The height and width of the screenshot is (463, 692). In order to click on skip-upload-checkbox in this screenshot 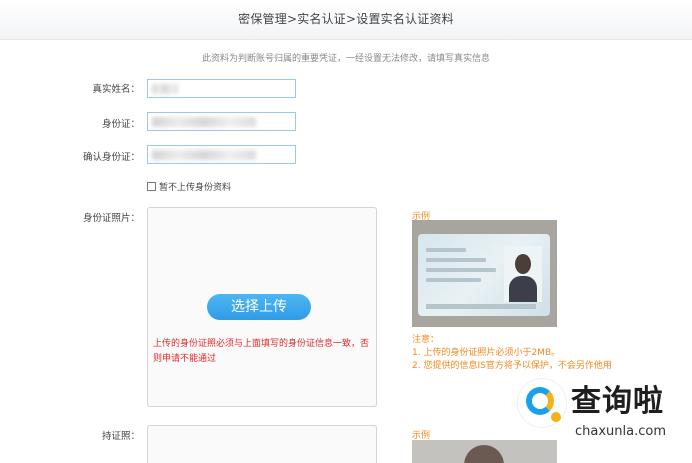, I will do `click(151, 186)`.